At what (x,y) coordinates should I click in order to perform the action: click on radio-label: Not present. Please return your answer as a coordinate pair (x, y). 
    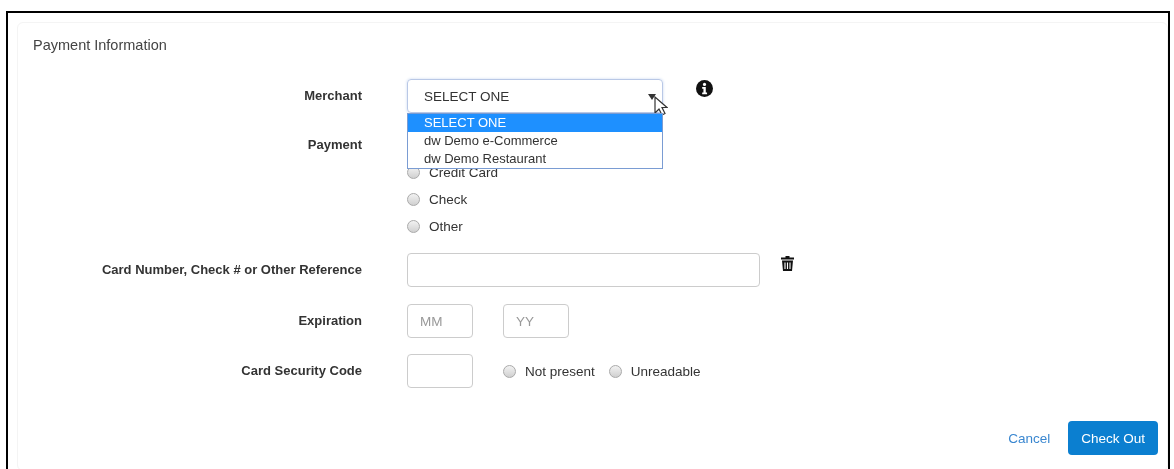
    Looking at the image, I should click on (560, 371).